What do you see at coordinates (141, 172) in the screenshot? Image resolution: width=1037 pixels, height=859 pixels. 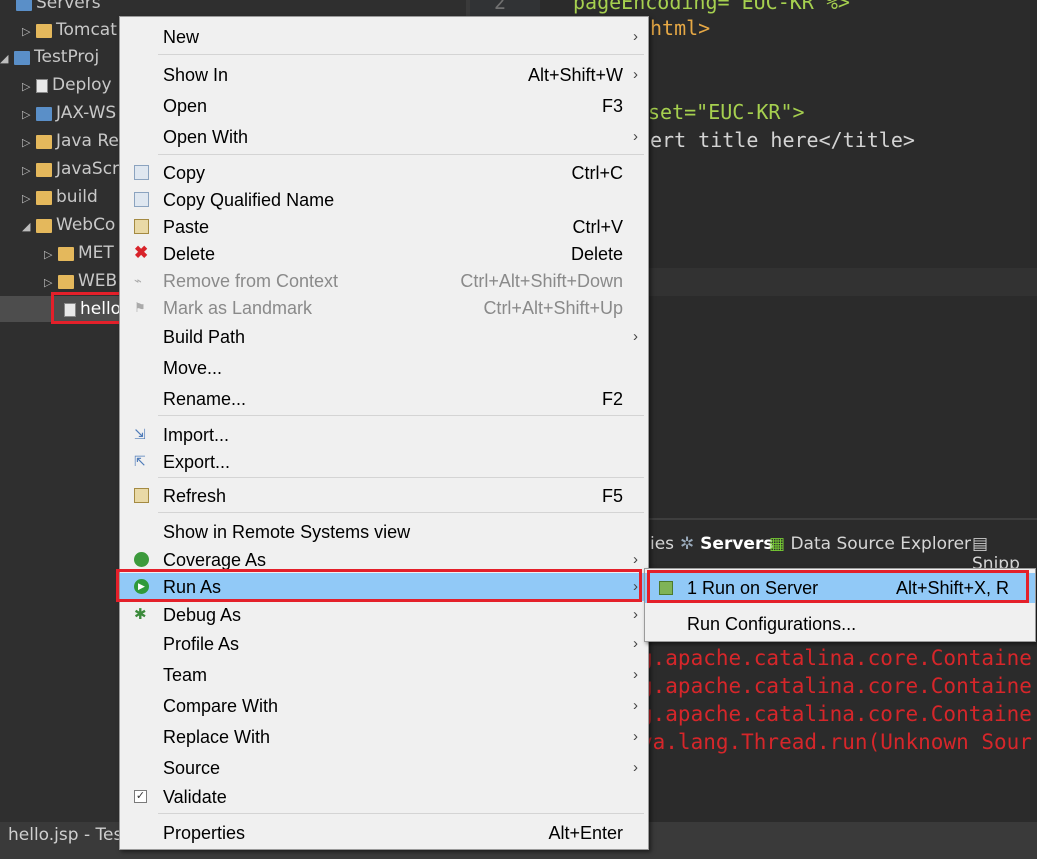 I see `copy-icon` at bounding box center [141, 172].